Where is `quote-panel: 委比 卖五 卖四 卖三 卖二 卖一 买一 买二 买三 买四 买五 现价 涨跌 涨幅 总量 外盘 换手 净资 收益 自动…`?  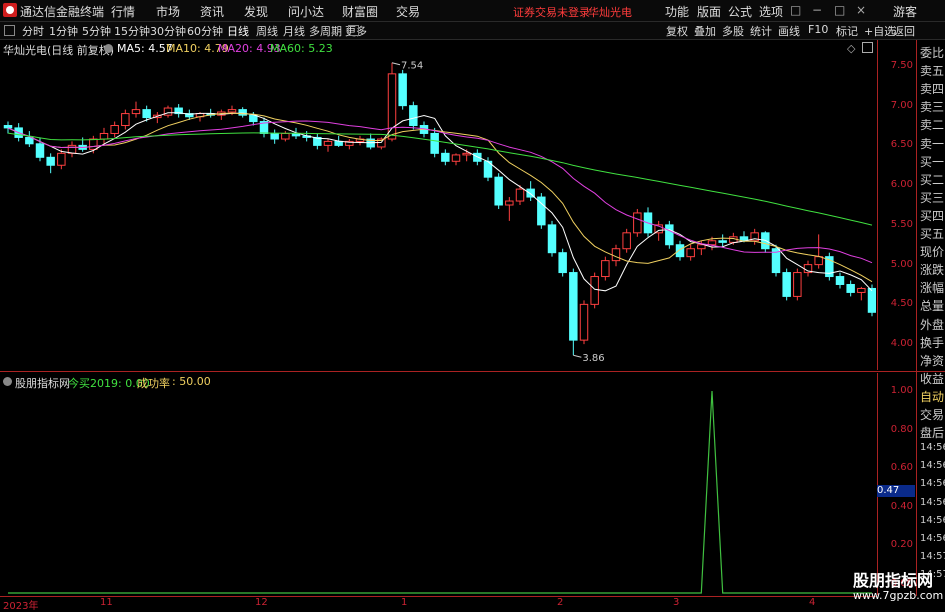
quote-panel: 委比 卖五 卖四 卖三 卖二 卖一 买一 买二 买三 买四 买五 现价 涨跌 涨幅 总量 外盘 换手 净资 收益 自动… is located at coordinates (930, 318).